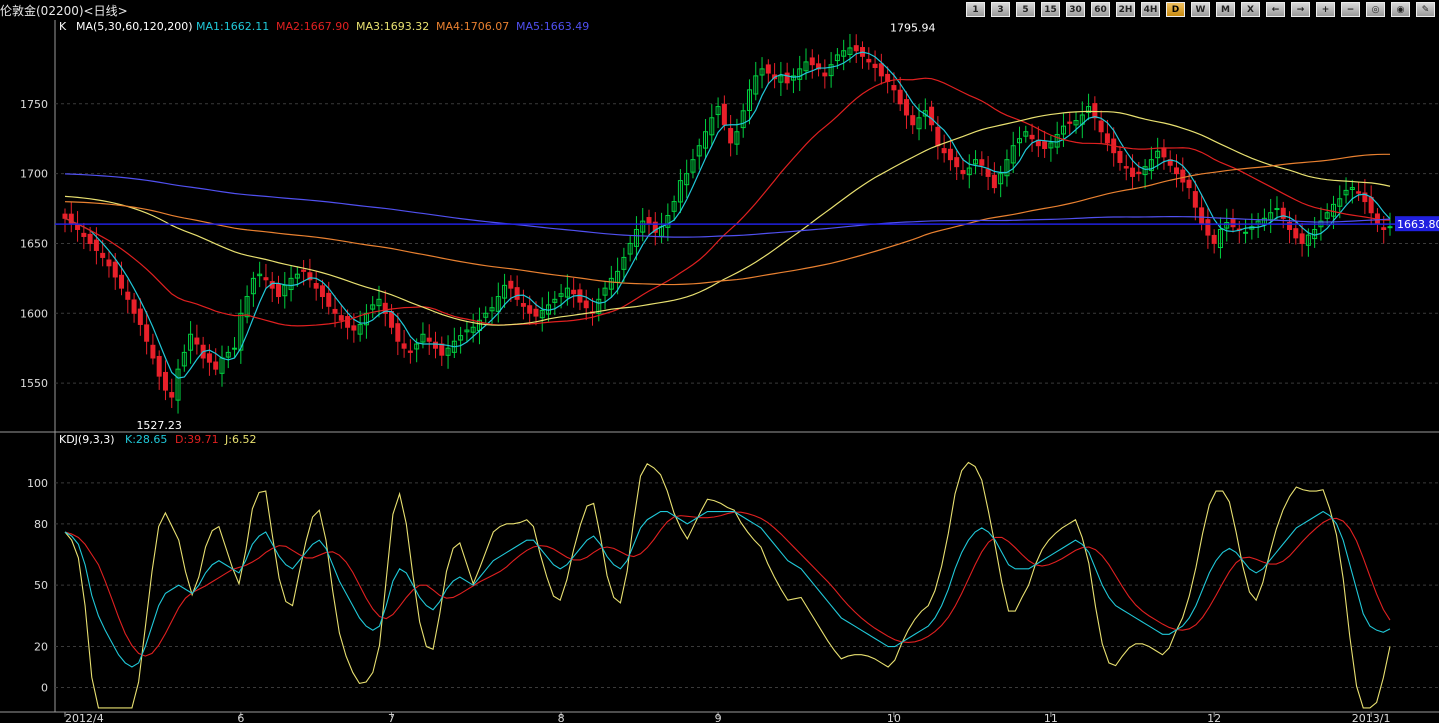 The width and height of the screenshot is (1439, 723). What do you see at coordinates (44, 687) in the screenshot?
I see `kdj-y-tick: 0` at bounding box center [44, 687].